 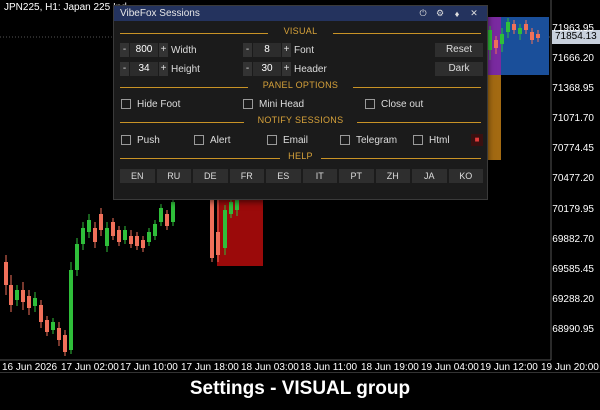 I want to click on close-out-checkbox: Close out, so click(x=394, y=104).